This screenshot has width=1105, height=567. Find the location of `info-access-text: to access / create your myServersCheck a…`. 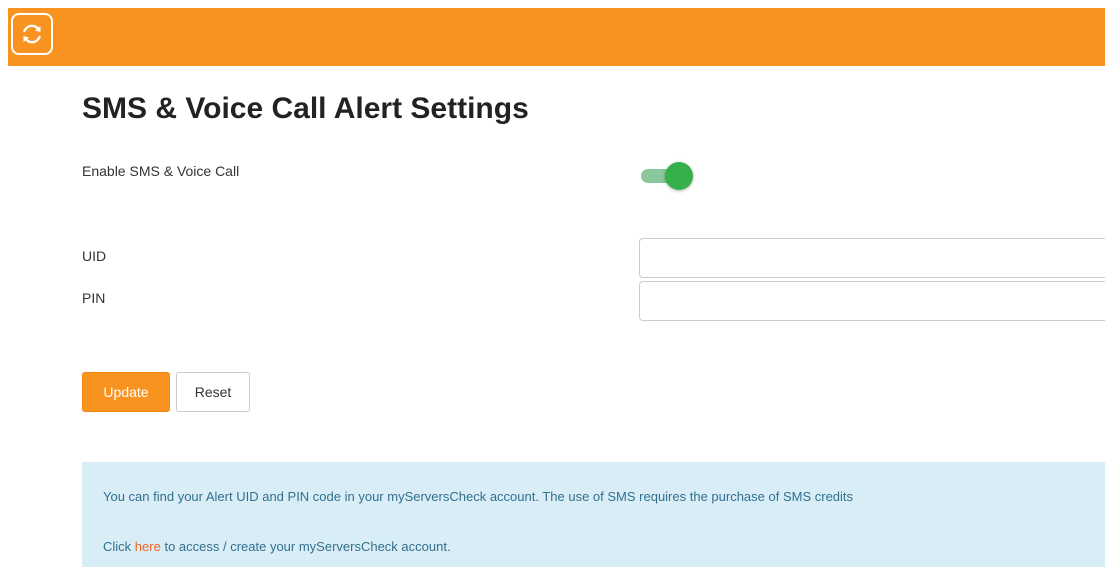

info-access-text: to access / create your myServersCheck a… is located at coordinates (307, 546).